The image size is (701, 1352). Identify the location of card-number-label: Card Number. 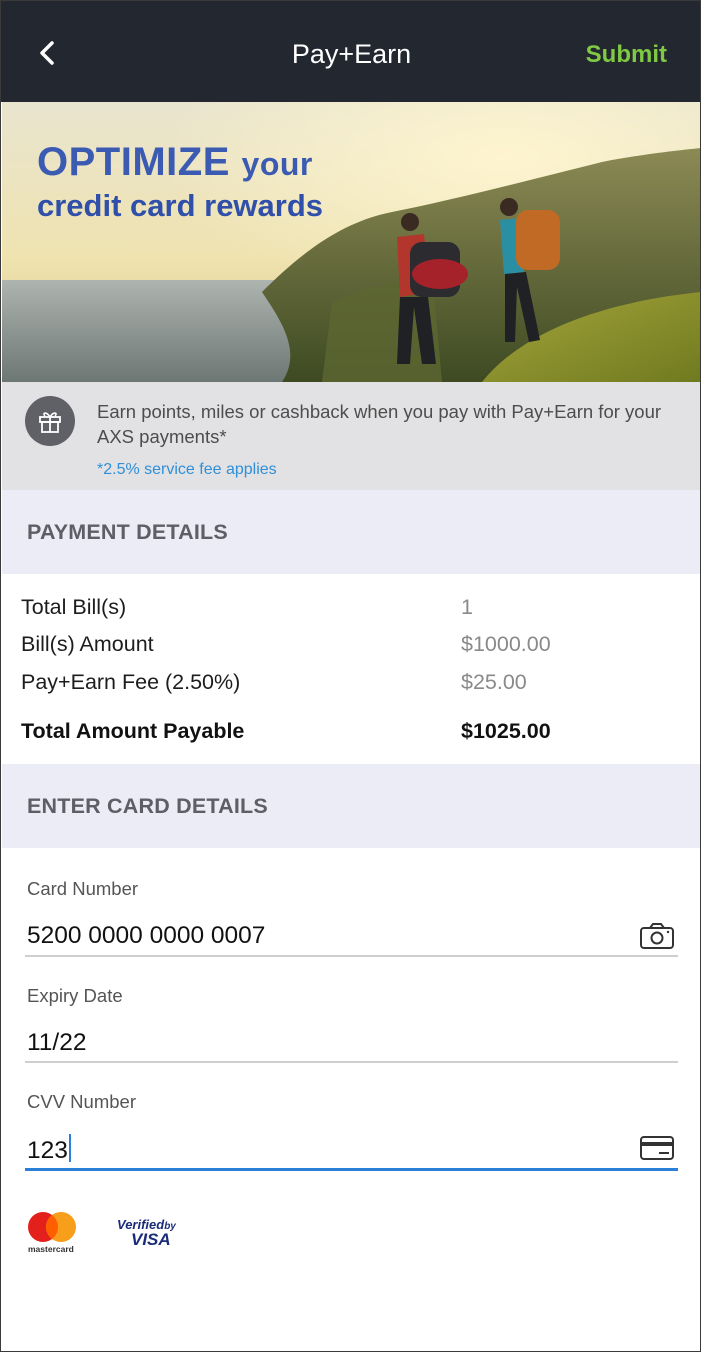
(83, 888).